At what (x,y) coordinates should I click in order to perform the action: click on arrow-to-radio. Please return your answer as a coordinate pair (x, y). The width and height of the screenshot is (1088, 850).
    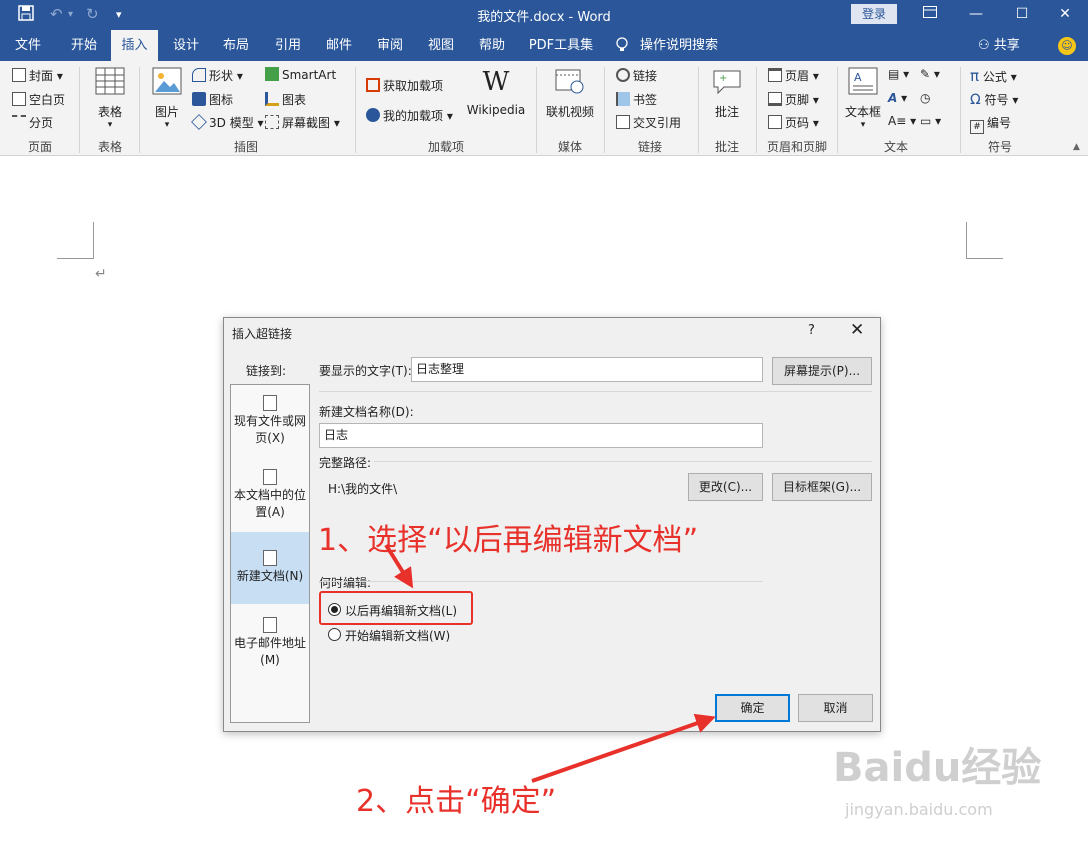
    Looking at the image, I should click on (399, 566).